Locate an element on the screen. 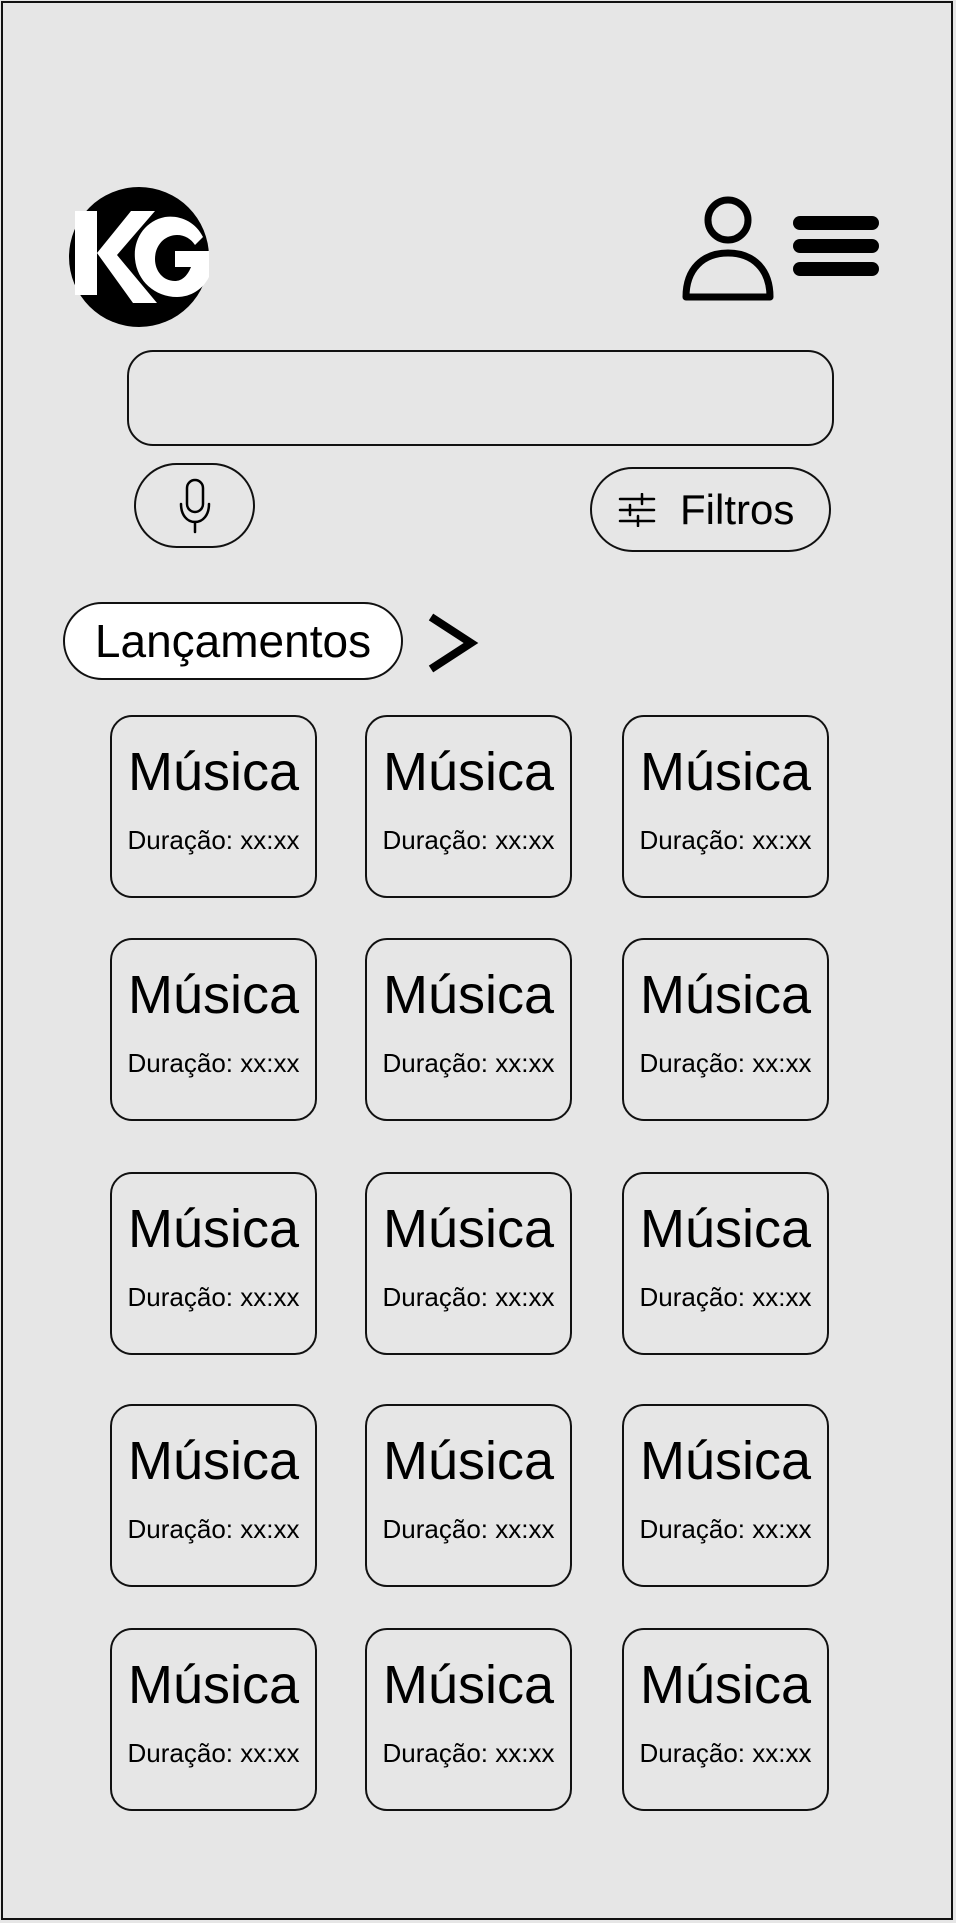 The image size is (956, 1923). kg-logo is located at coordinates (139, 257).